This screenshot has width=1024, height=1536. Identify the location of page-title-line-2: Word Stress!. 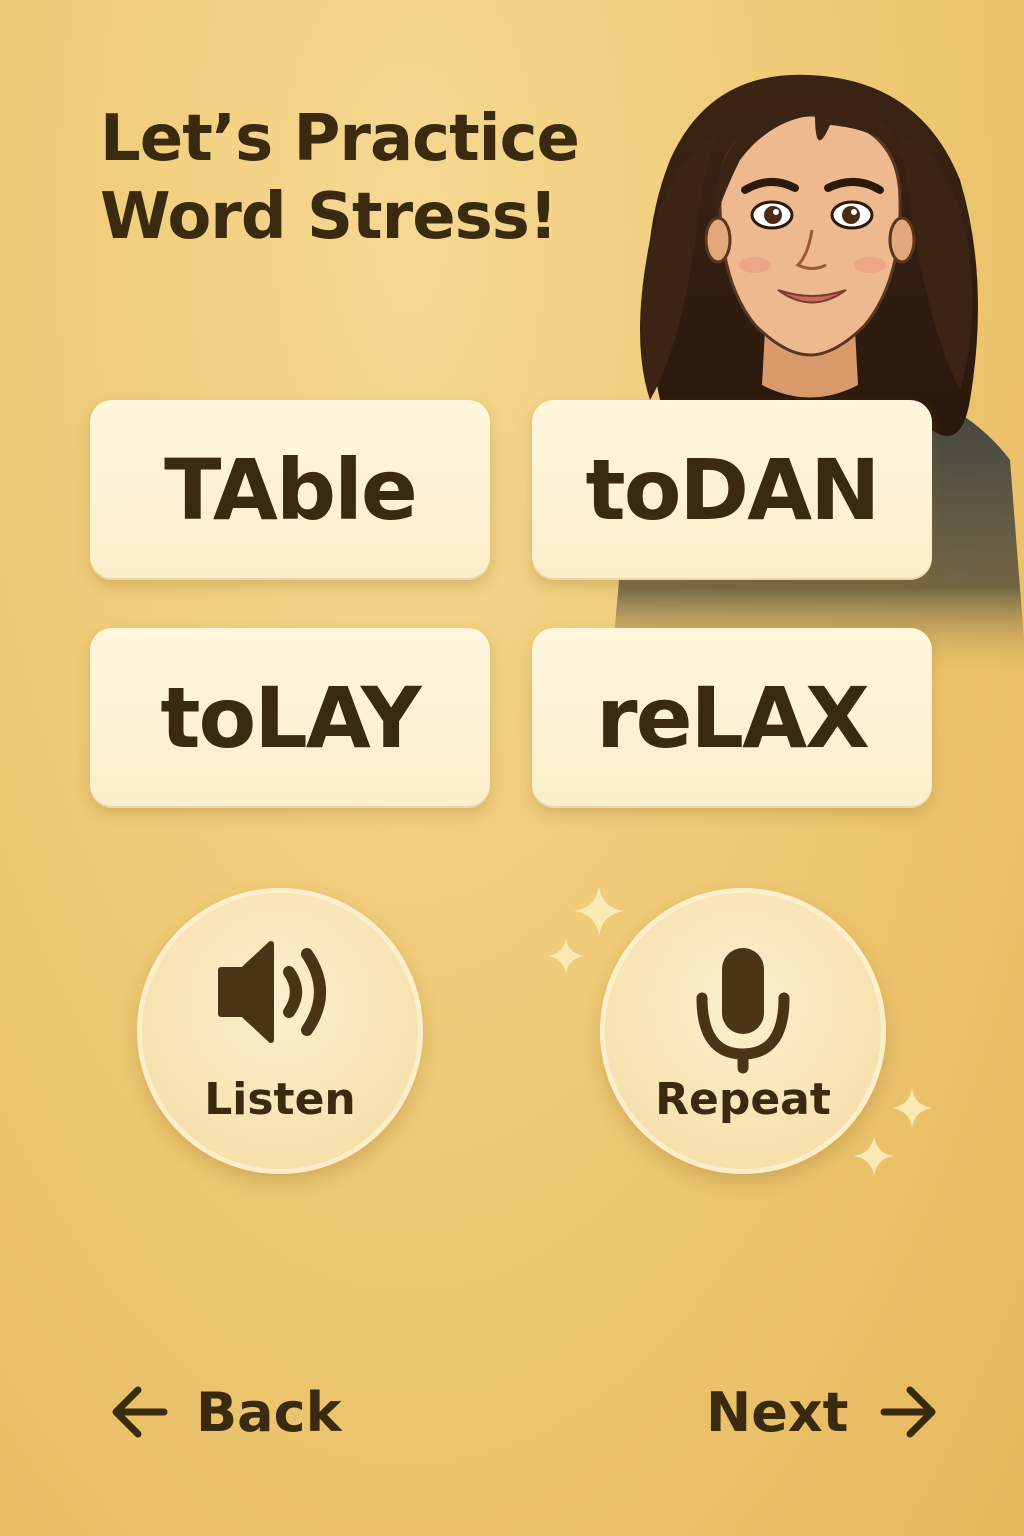
(329, 217).